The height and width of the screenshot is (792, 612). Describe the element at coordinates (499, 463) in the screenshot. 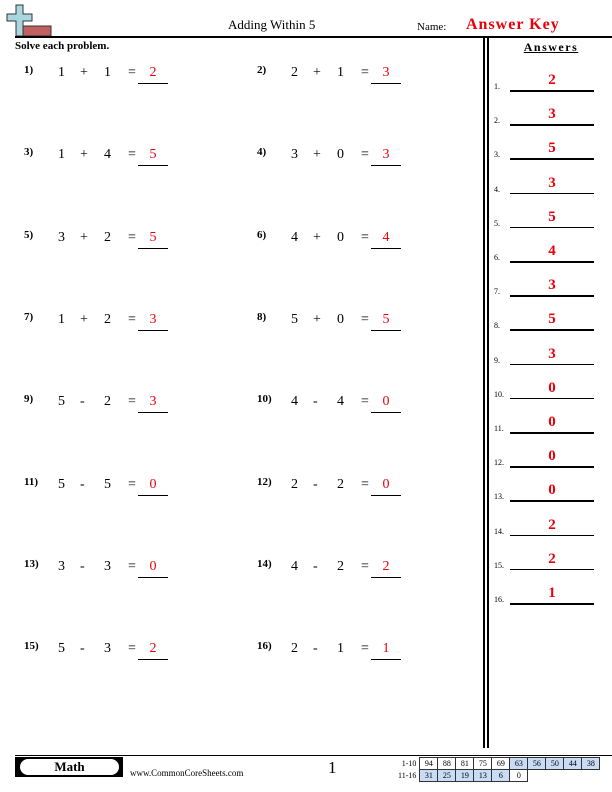

I see `answer-key-number: 12.` at that location.